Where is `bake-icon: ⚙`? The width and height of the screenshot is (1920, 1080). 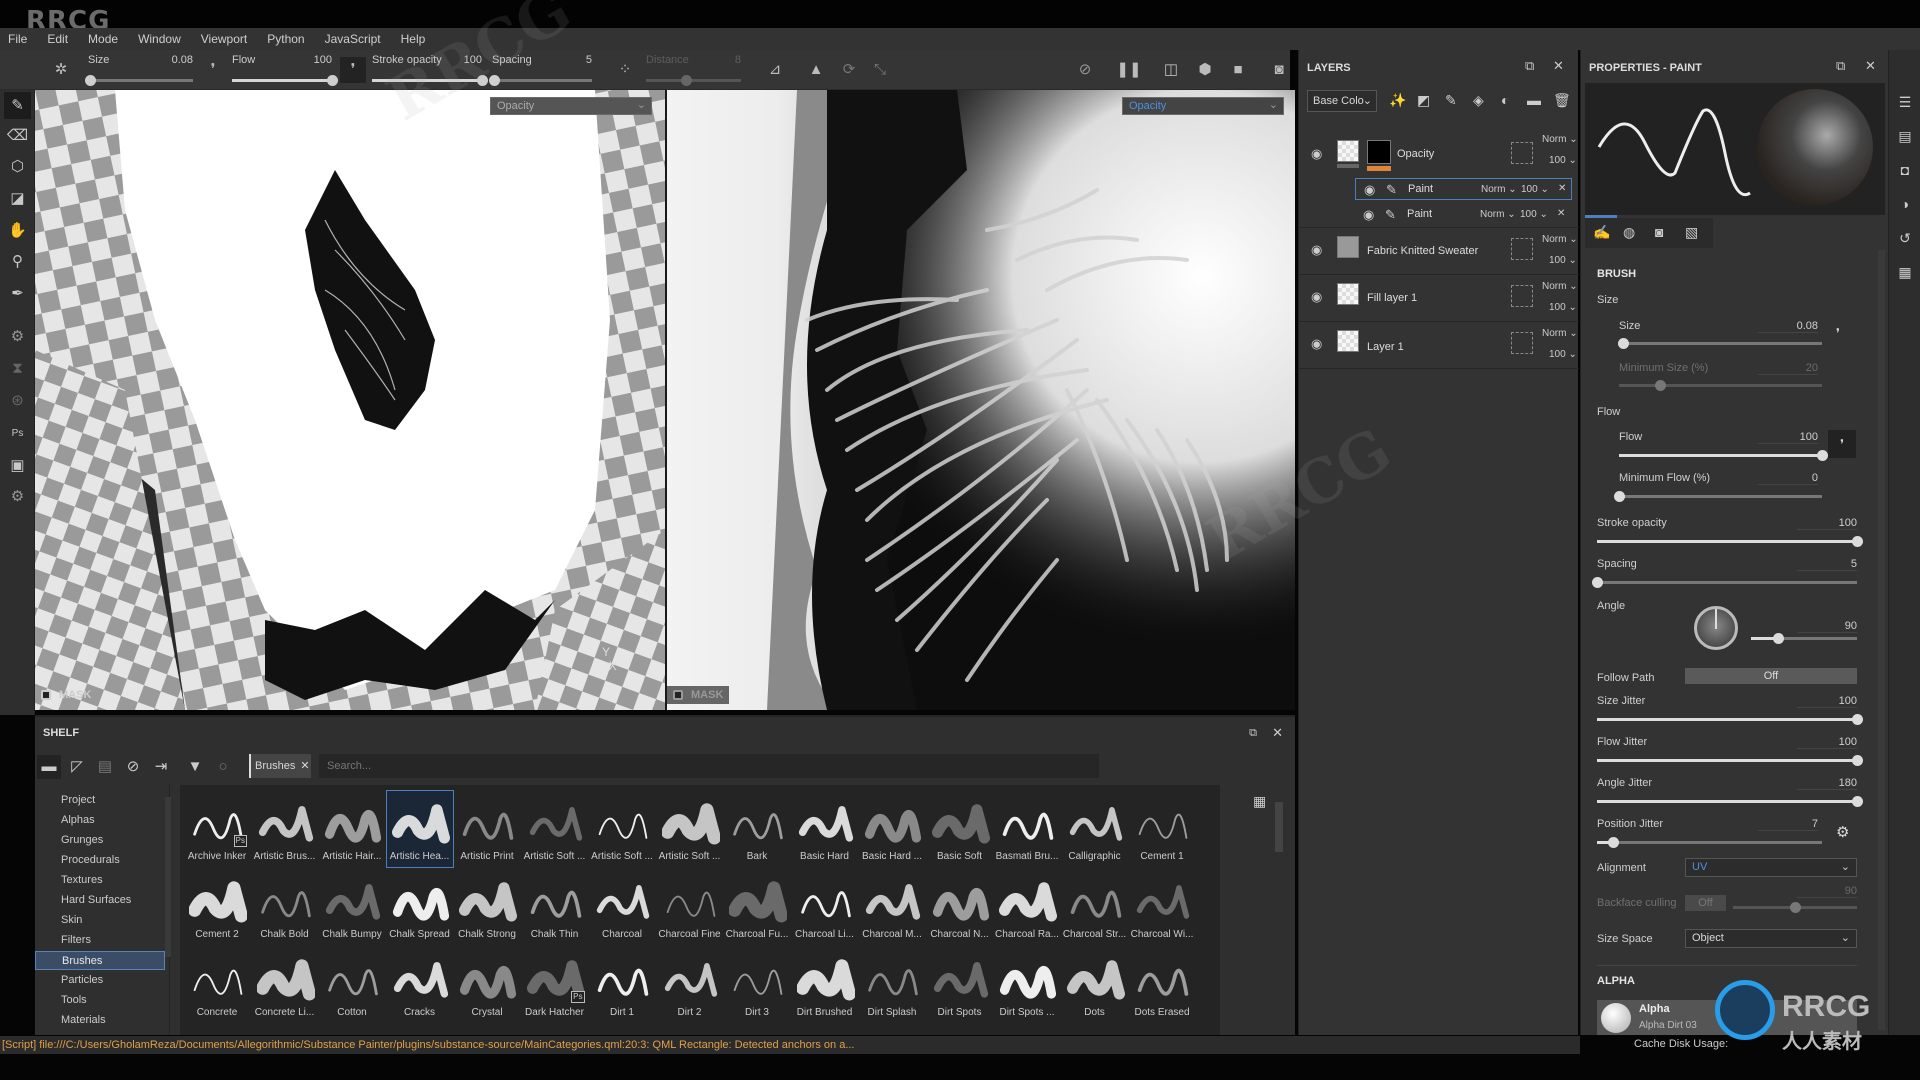 bake-icon: ⚙ is located at coordinates (17, 336).